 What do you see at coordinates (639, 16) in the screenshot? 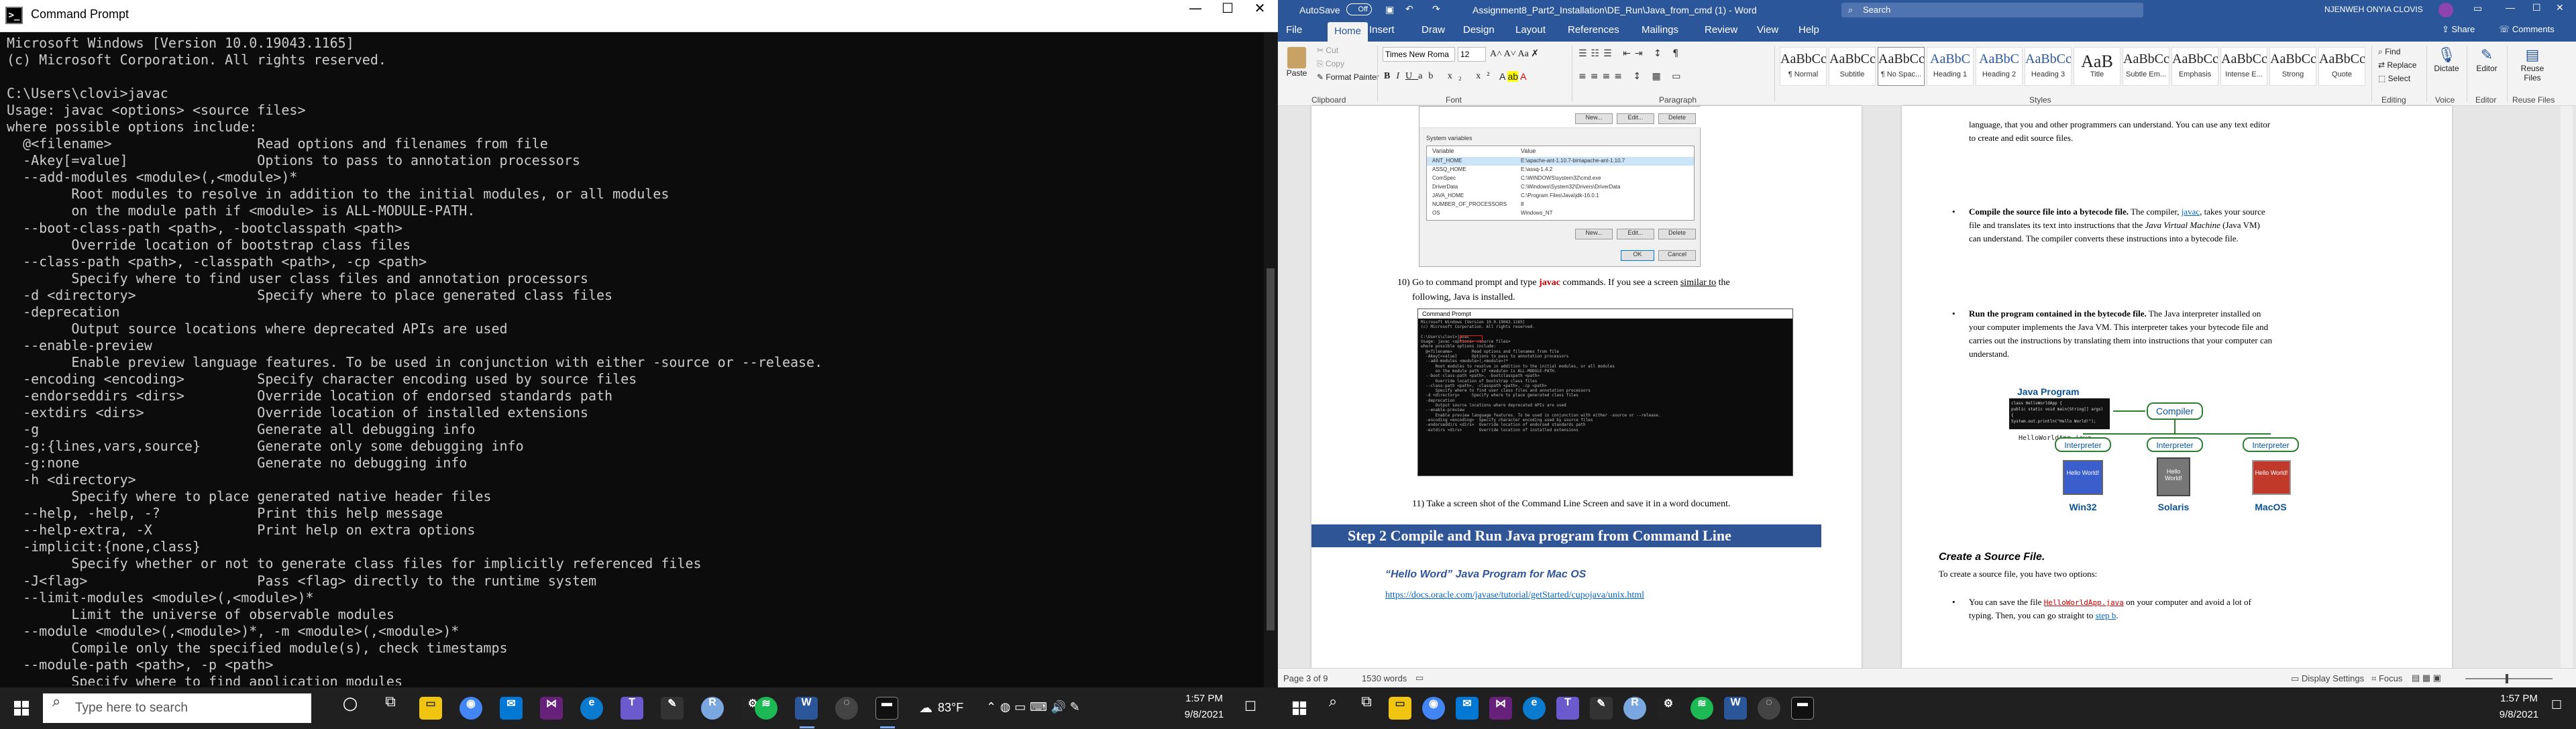
I see `cmd-titlebar: >_ Command Prompt — ☐ ✕` at bounding box center [639, 16].